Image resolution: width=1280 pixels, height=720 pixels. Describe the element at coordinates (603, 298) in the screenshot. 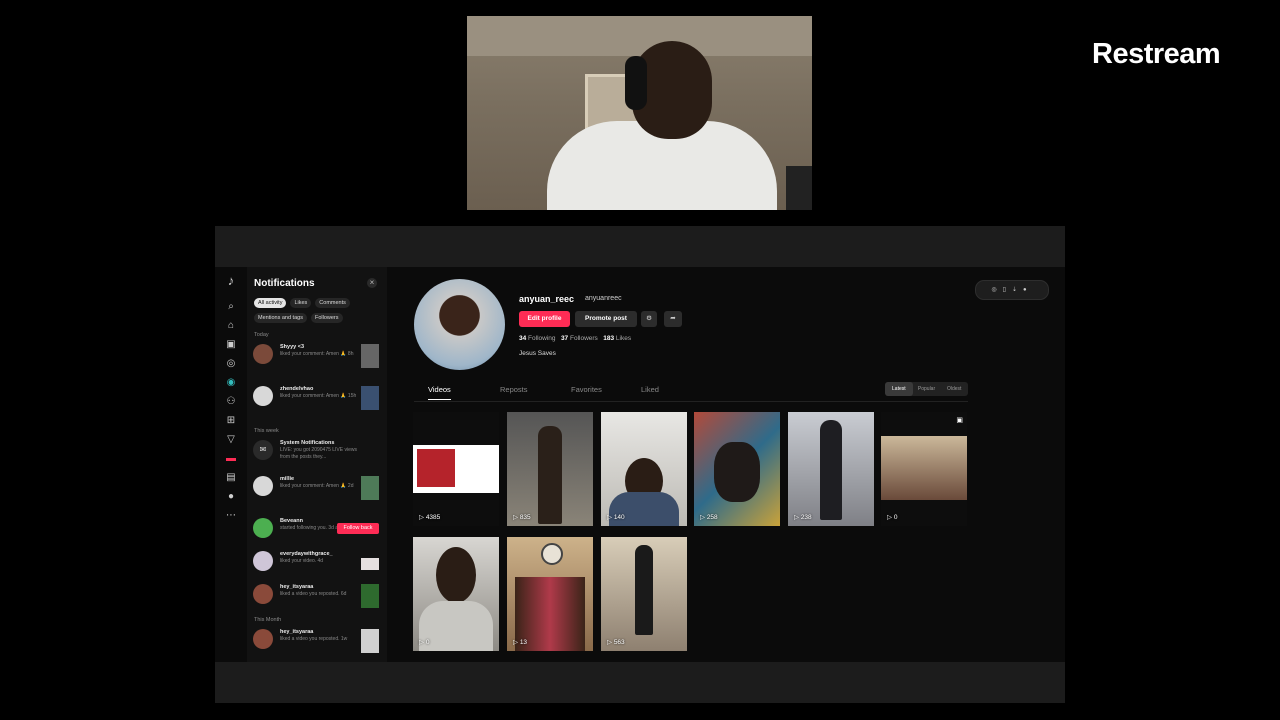

I see `profile-handle: anyuanreec` at that location.